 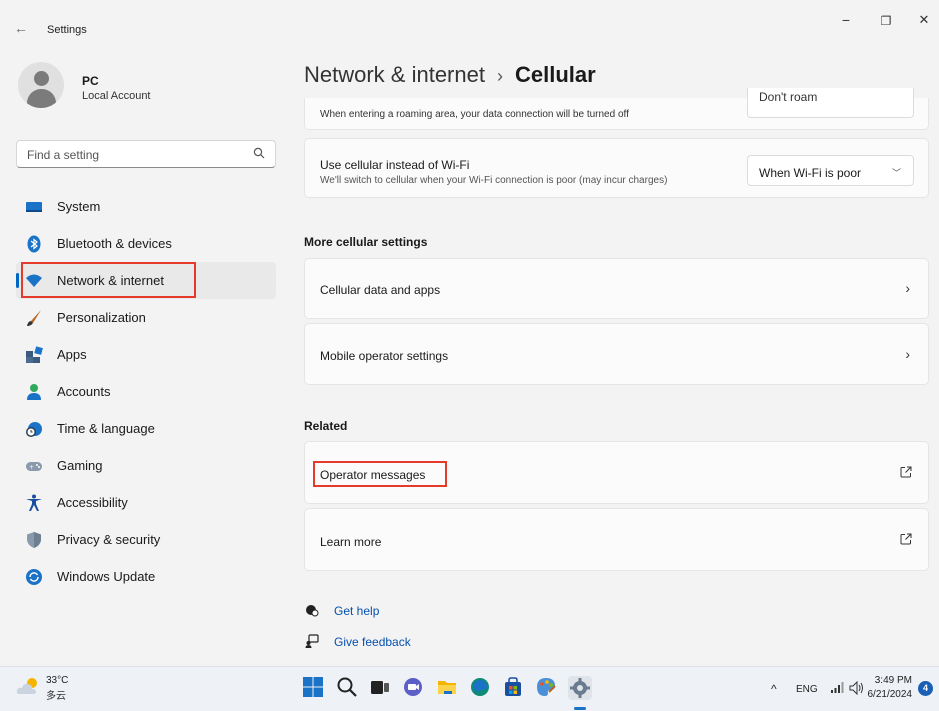 What do you see at coordinates (90, 81) in the screenshot?
I see `user-name: PC` at bounding box center [90, 81].